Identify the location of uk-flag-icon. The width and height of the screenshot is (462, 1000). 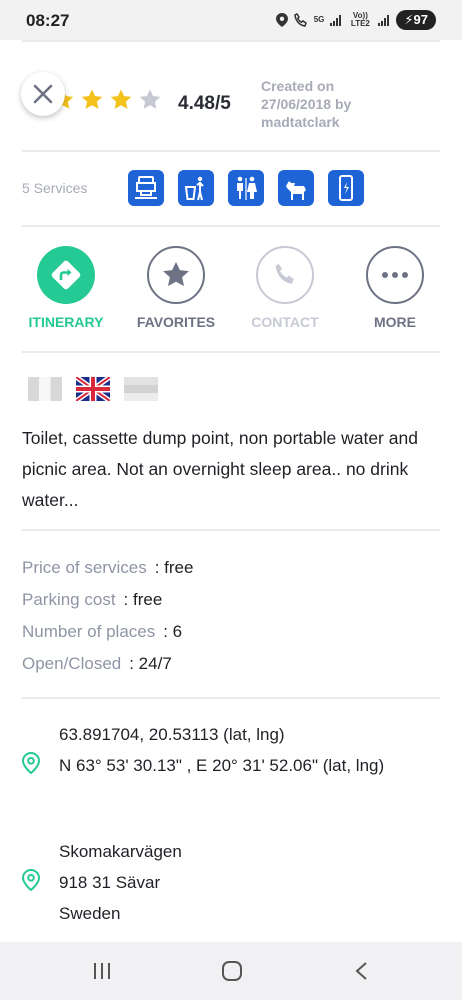
(93, 389).